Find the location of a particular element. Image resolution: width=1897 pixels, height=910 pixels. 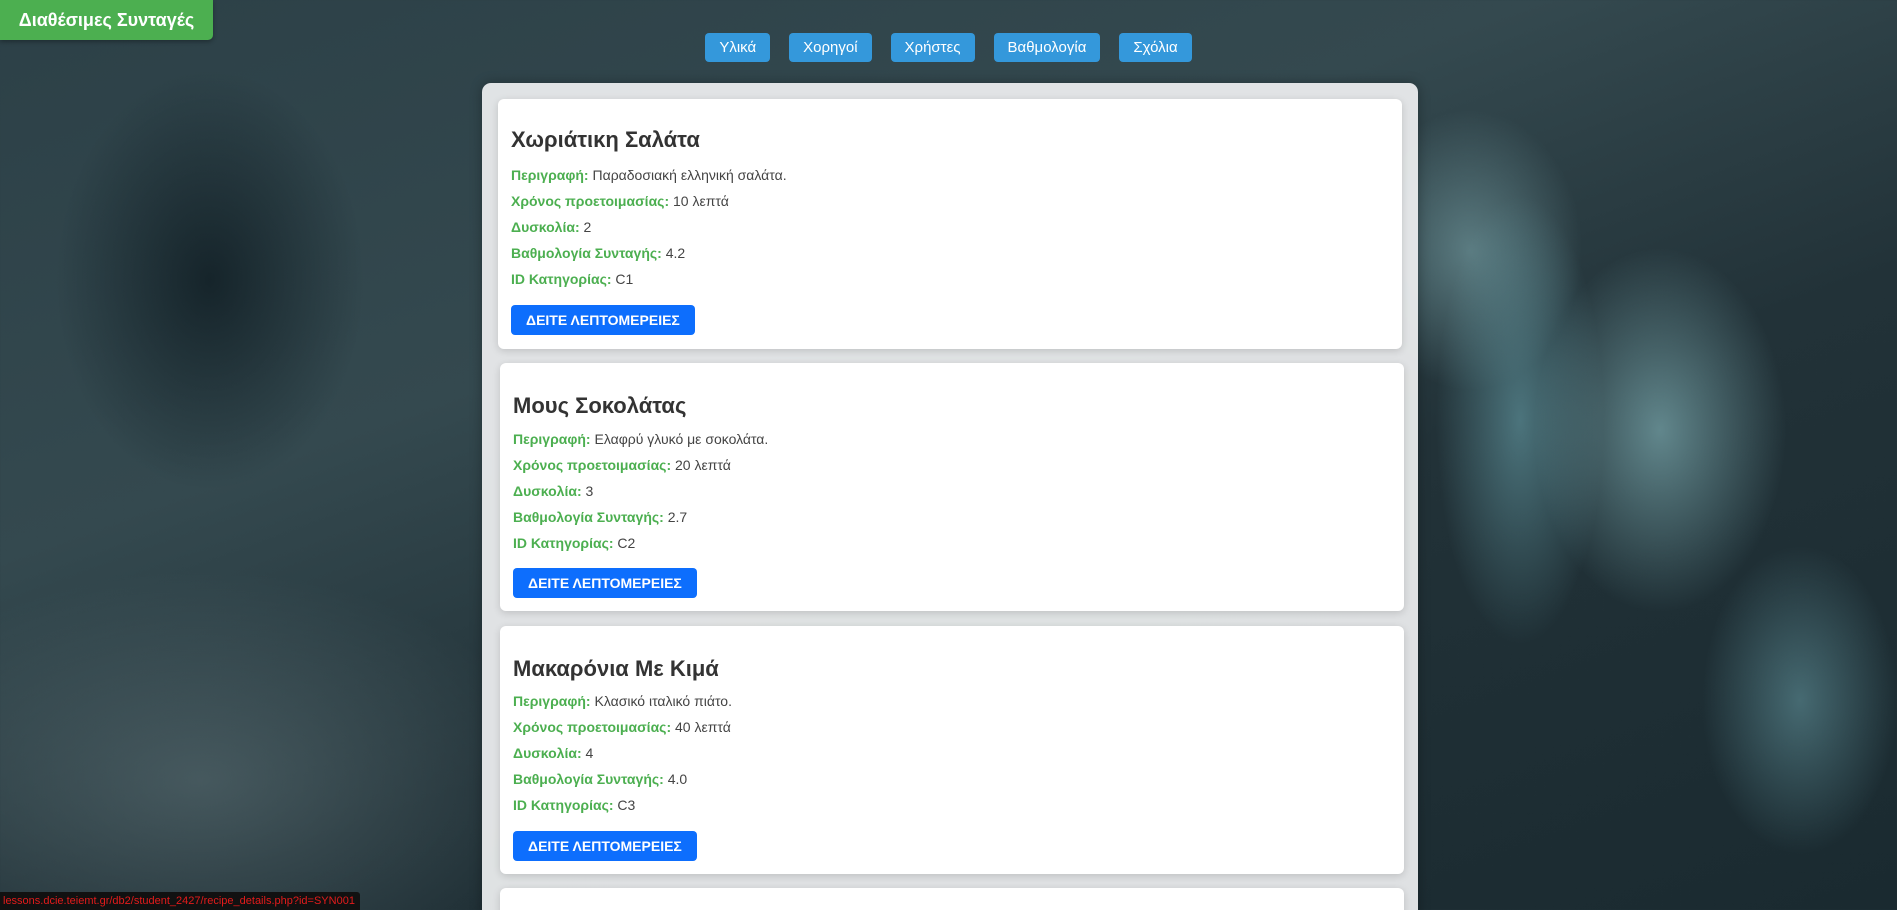

recipe-category: ID Κατηγορίας: C3 is located at coordinates (574, 805).